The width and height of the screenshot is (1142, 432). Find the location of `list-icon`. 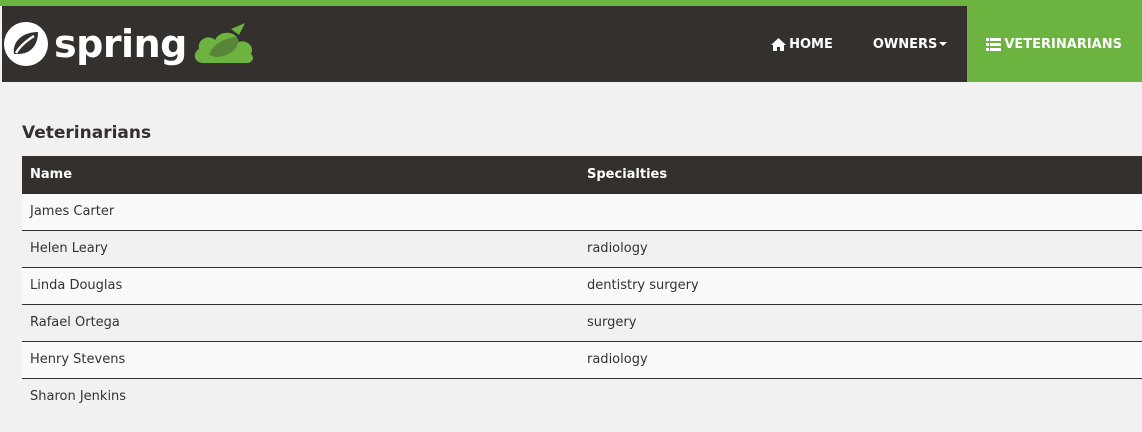

list-icon is located at coordinates (994, 44).